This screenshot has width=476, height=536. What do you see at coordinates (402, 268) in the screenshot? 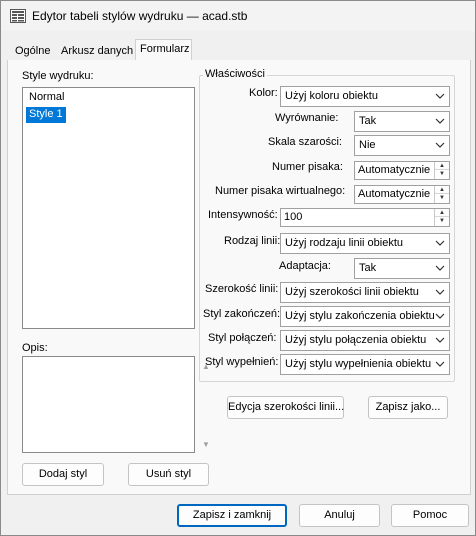
I see `adaptive-select: Tak` at bounding box center [402, 268].